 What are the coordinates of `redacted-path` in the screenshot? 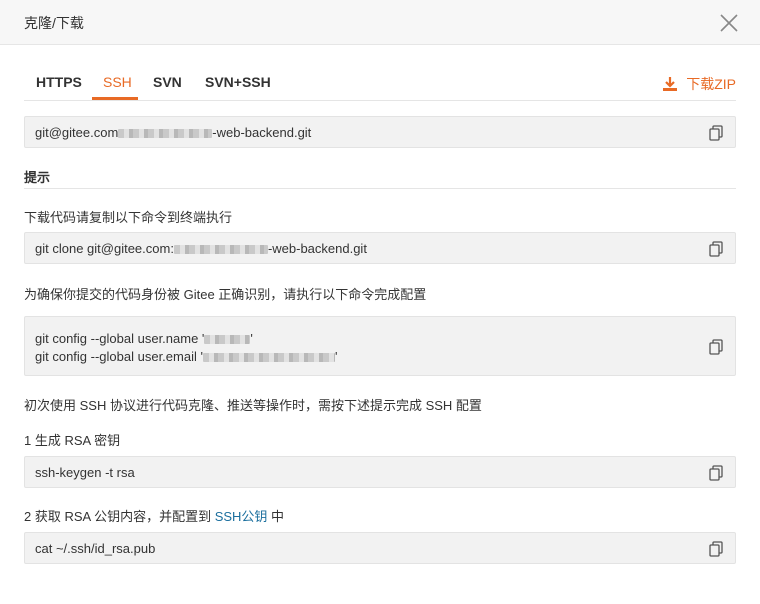 It's located at (220, 250).